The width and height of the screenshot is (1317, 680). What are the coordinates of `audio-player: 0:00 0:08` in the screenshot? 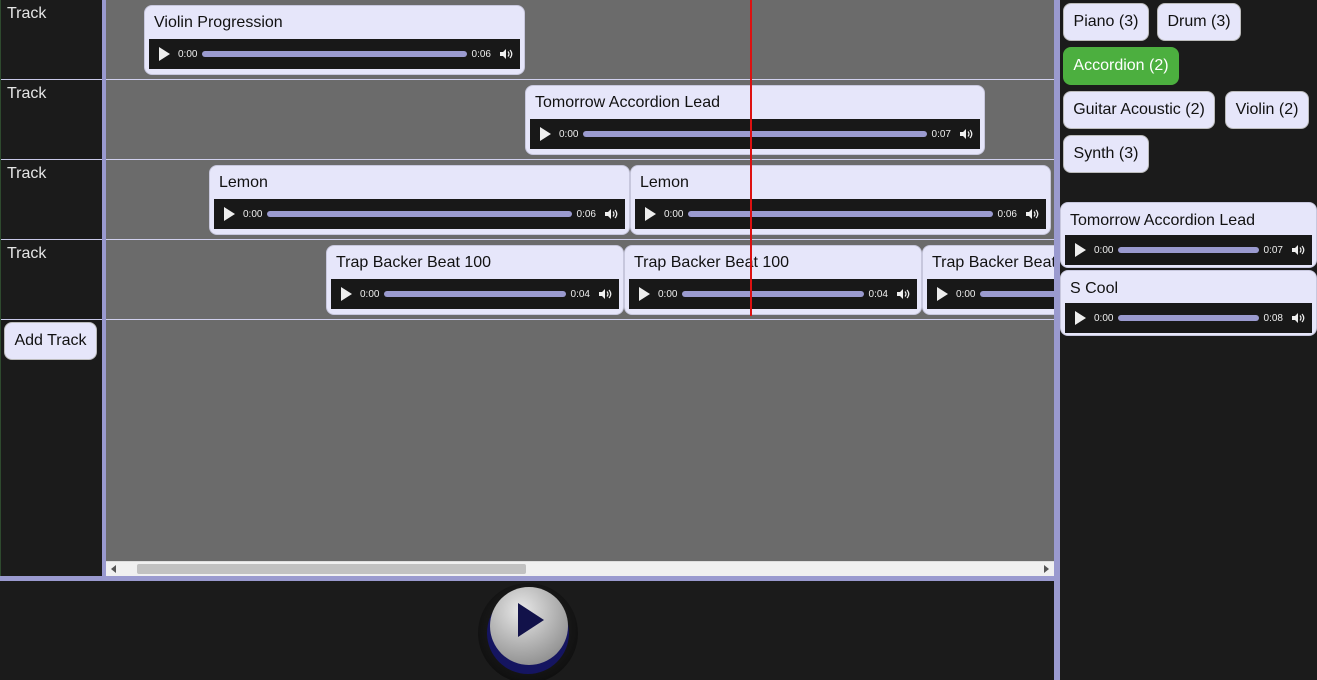 It's located at (1188, 318).